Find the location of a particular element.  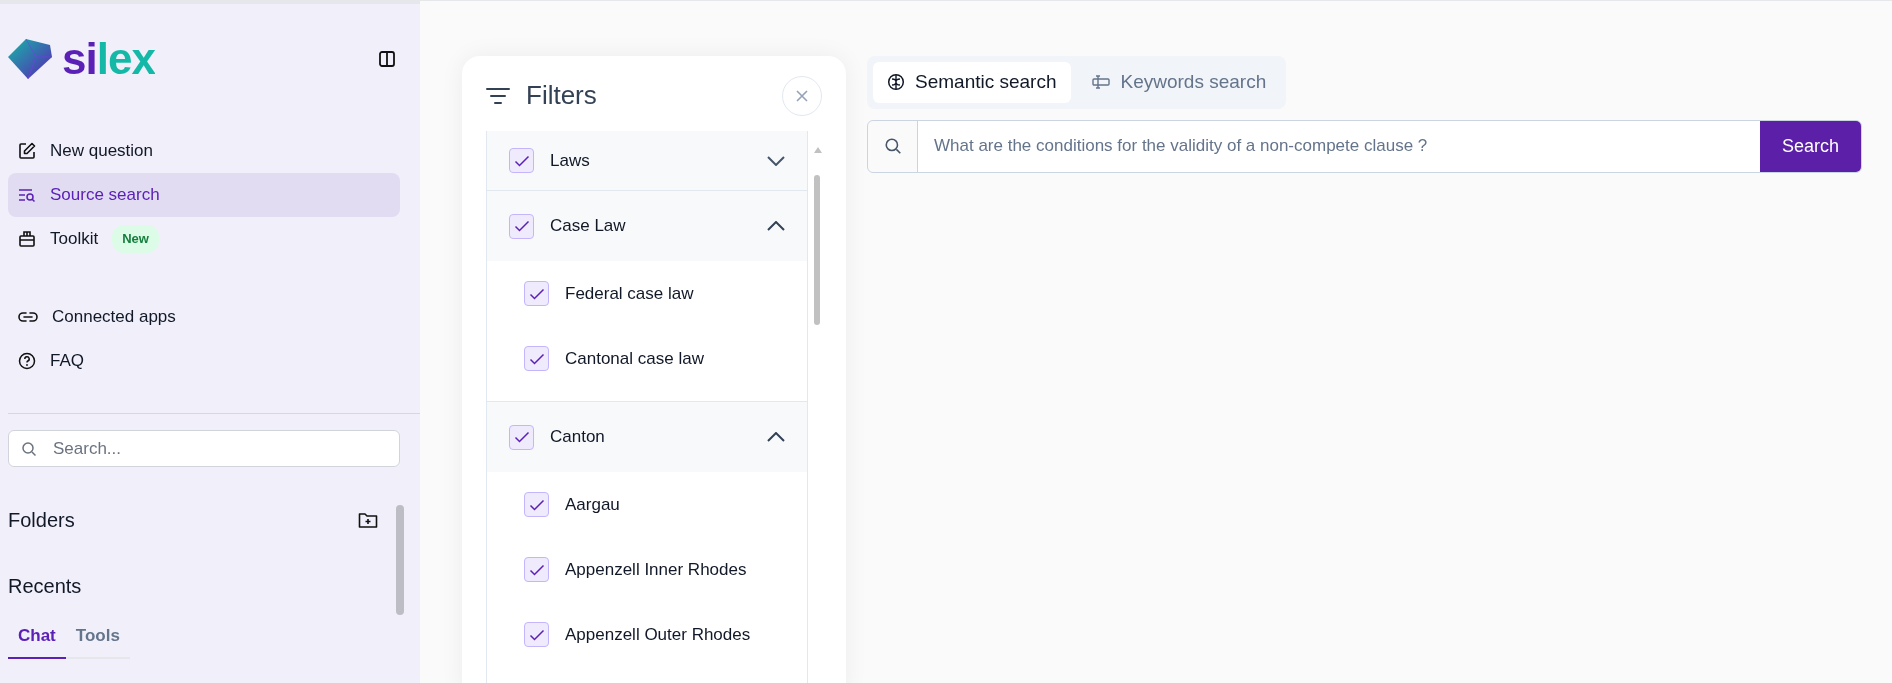

filter-group-label: Case Law is located at coordinates (588, 226).